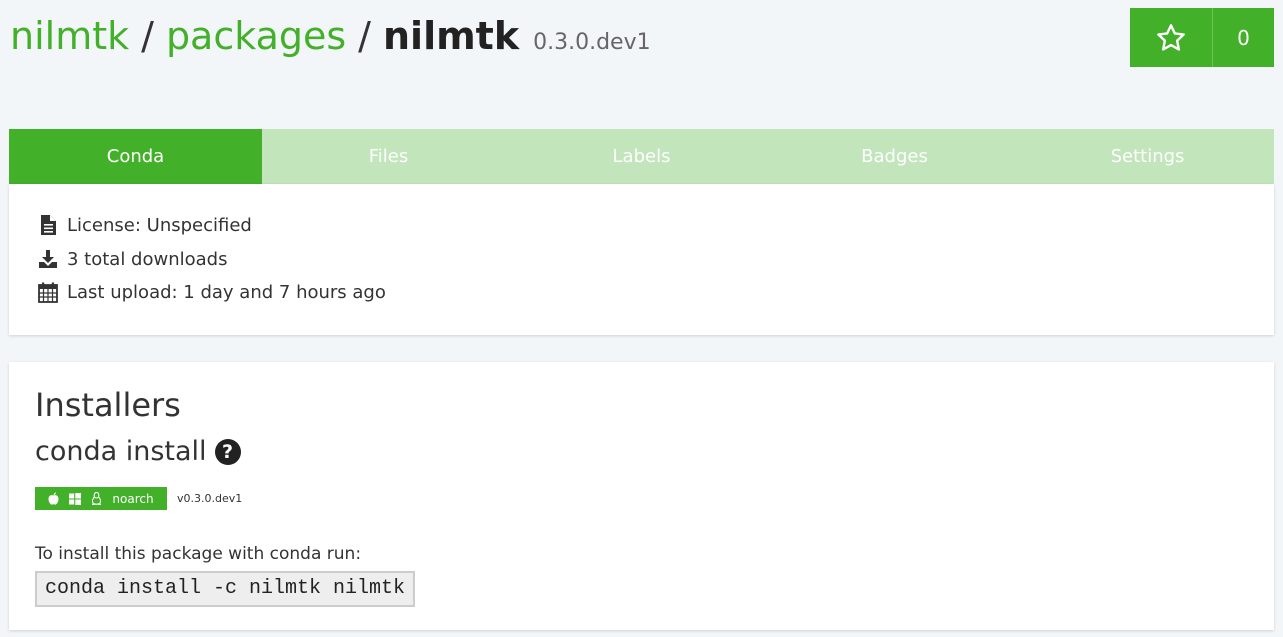  Describe the element at coordinates (1243, 37) in the screenshot. I see `star-count: 0` at that location.